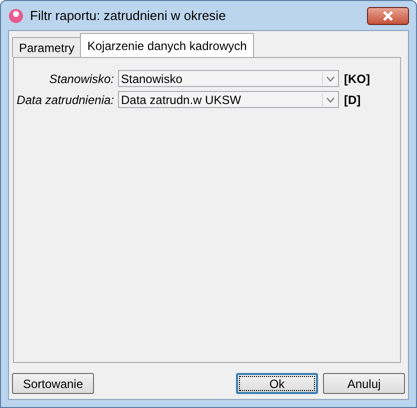 This screenshot has width=417, height=408. What do you see at coordinates (357, 79) in the screenshot?
I see `field-code: [KO]` at bounding box center [357, 79].